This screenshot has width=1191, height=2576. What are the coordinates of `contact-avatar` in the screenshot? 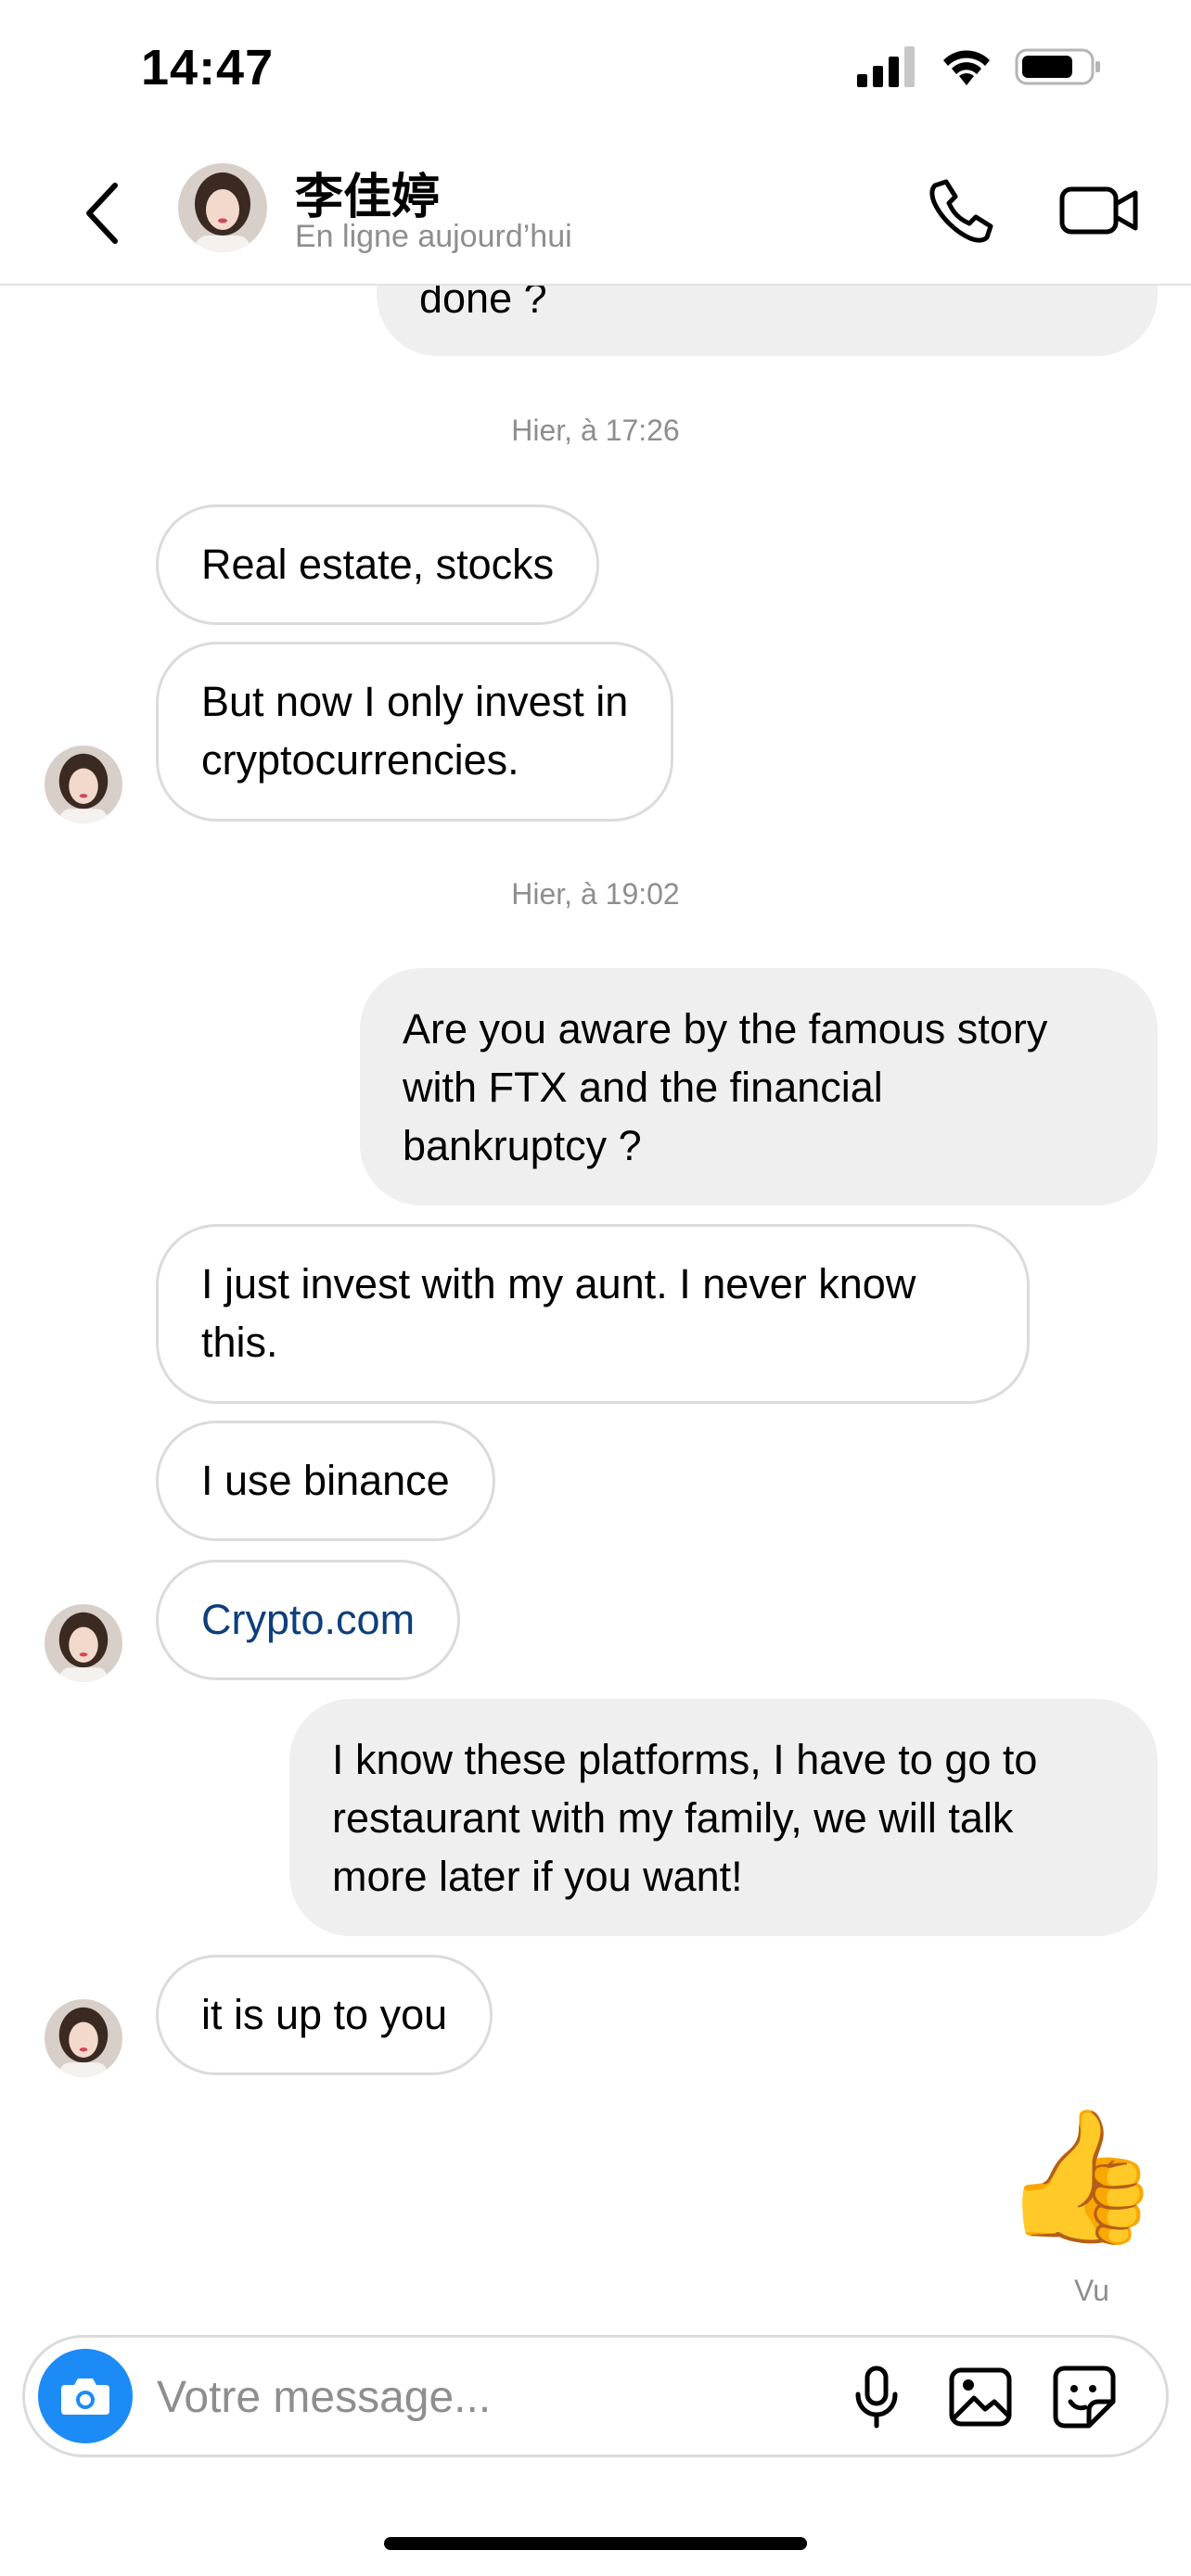 It's located at (222, 207).